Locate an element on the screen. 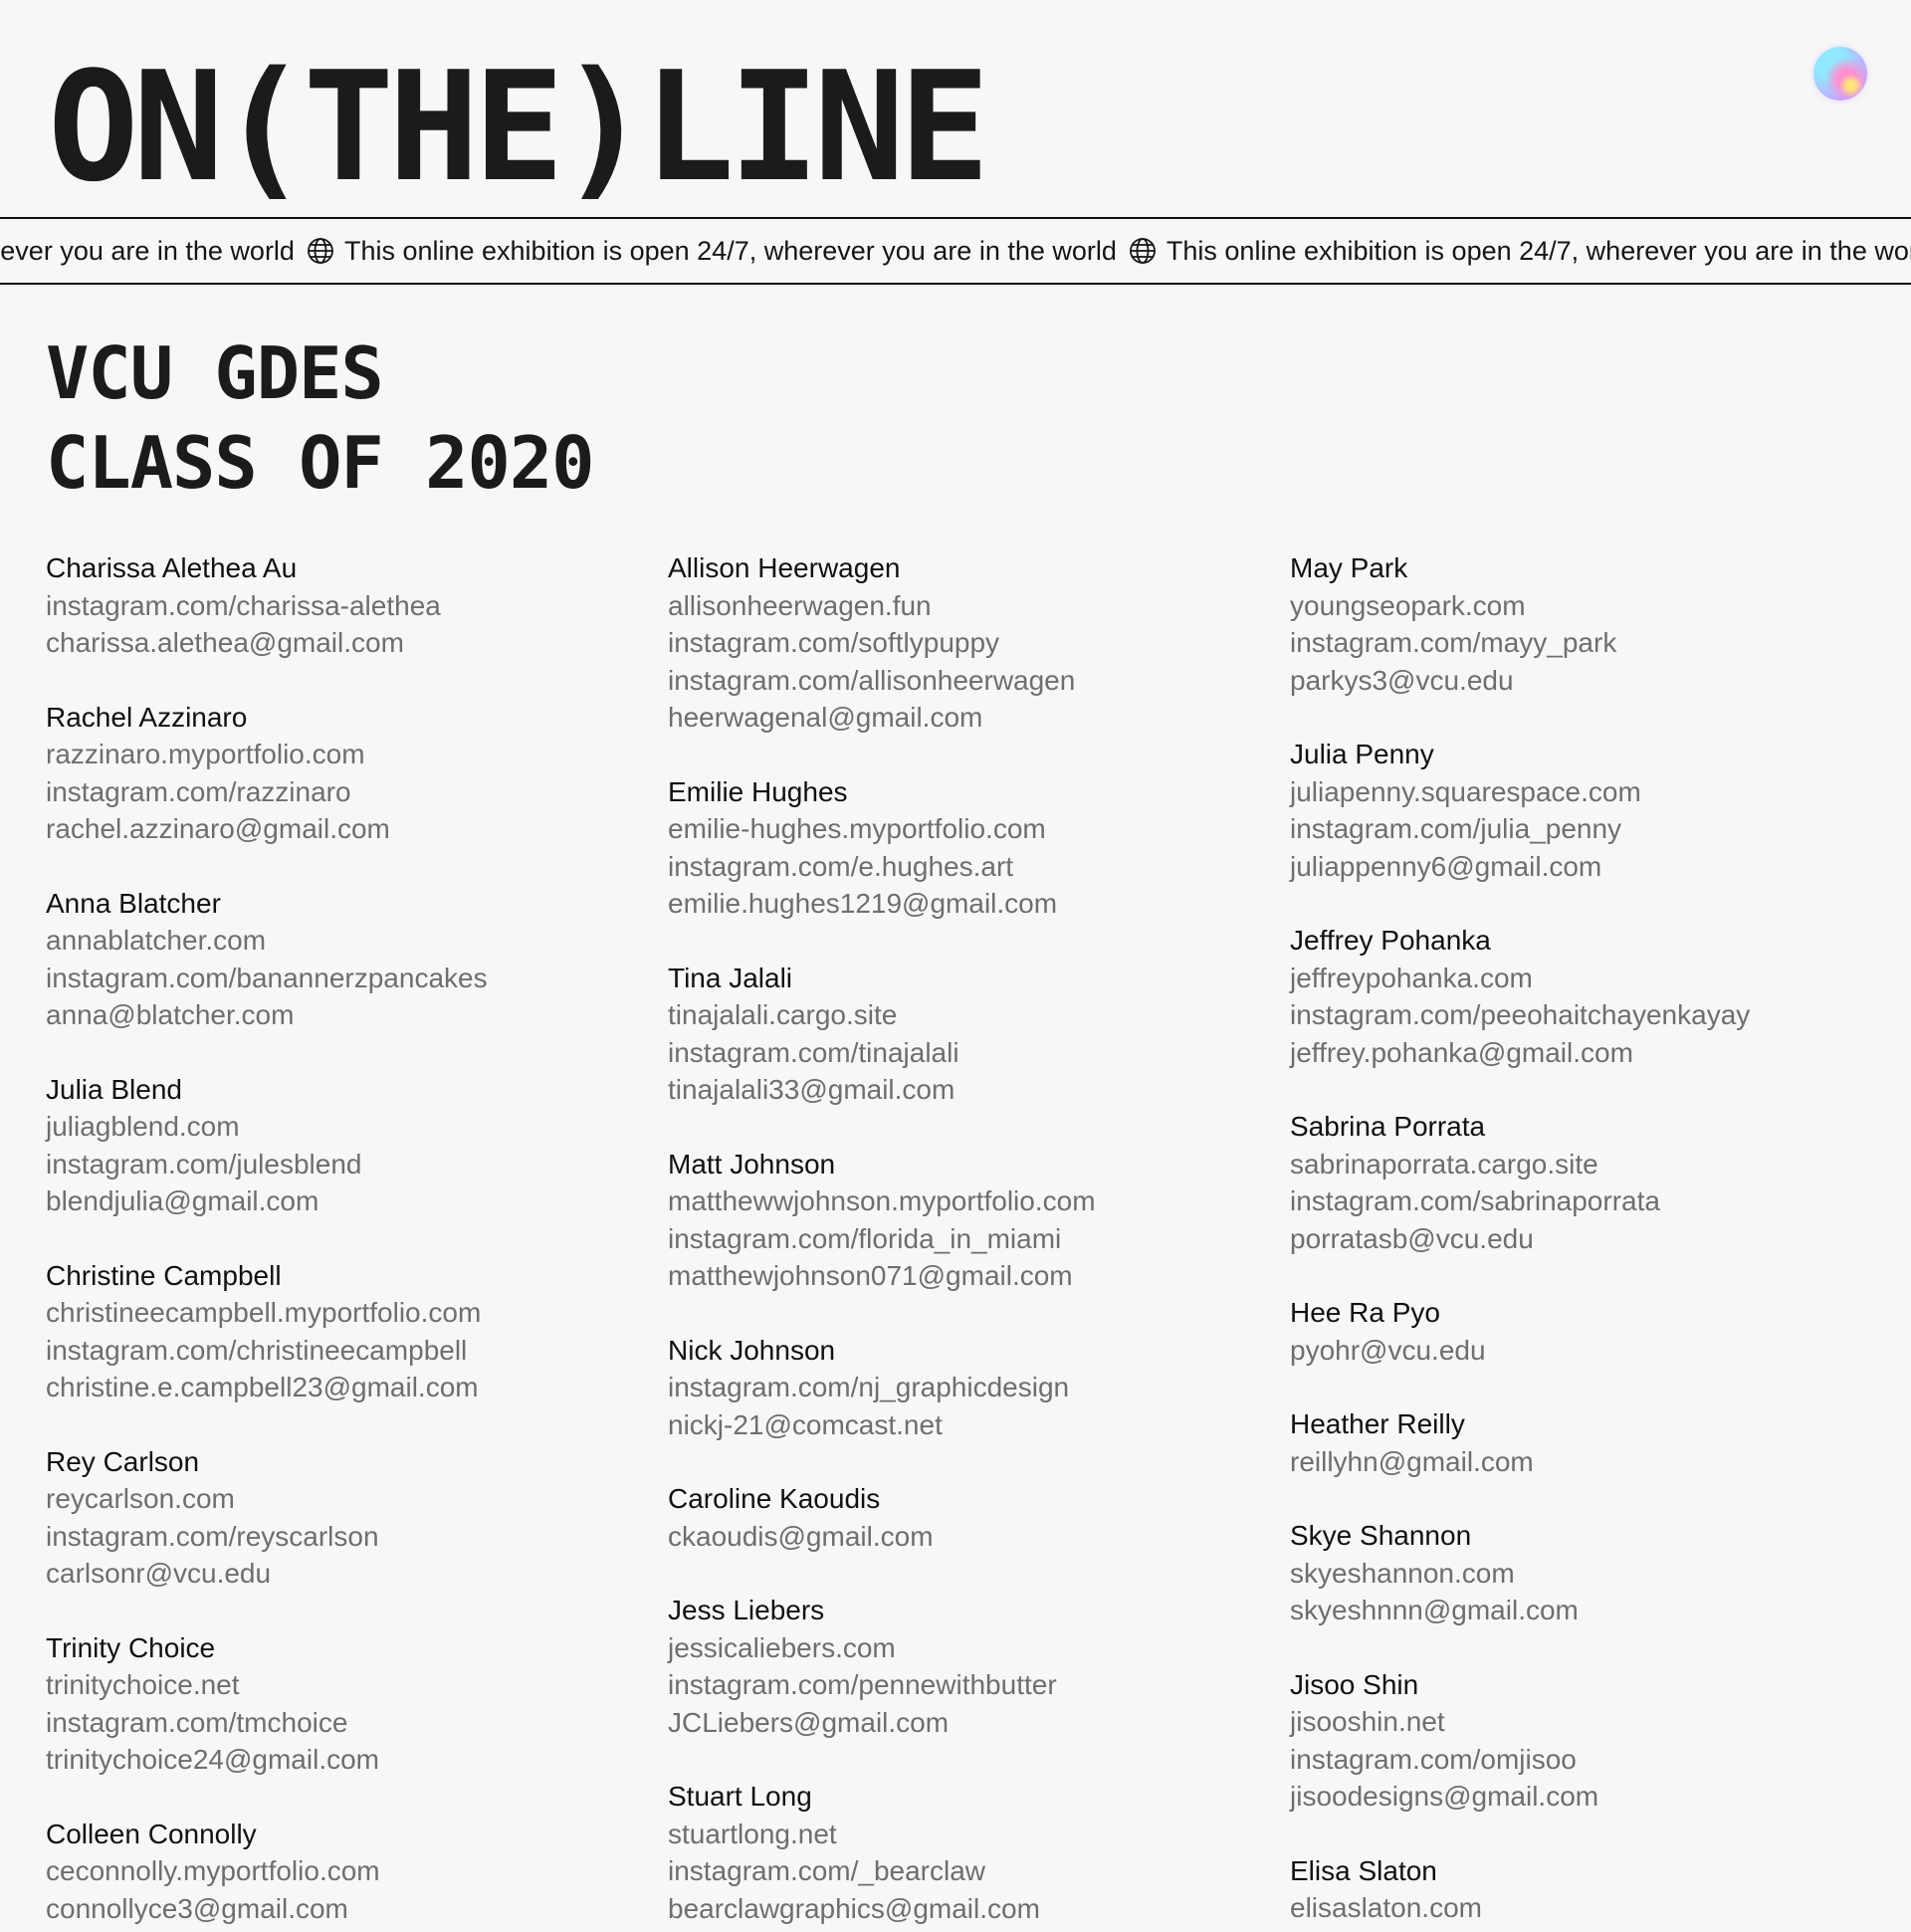 Image resolution: width=1911 pixels, height=1932 pixels. student-email-link: emilie.hughes1219@gmail.com is located at coordinates (979, 904).